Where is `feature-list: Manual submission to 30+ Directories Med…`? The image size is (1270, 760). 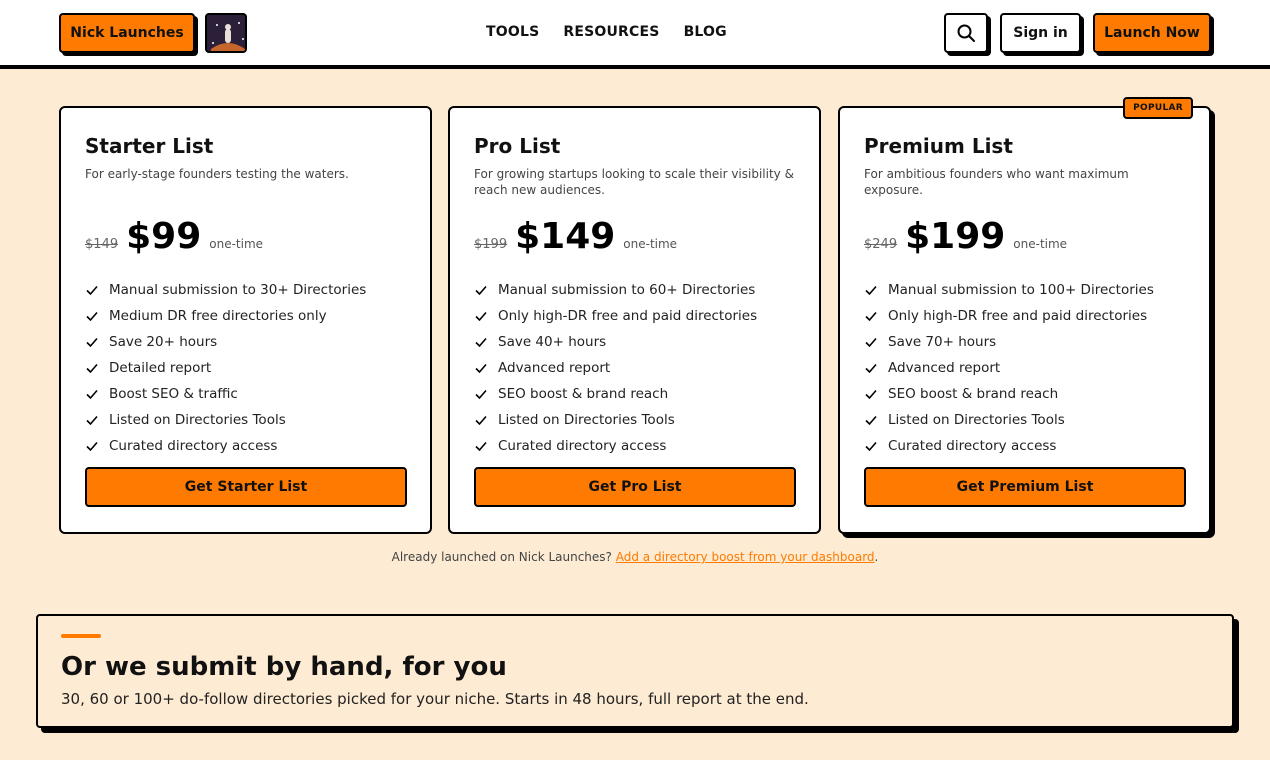 feature-list: Manual submission to 30+ Directories Med… is located at coordinates (225, 368).